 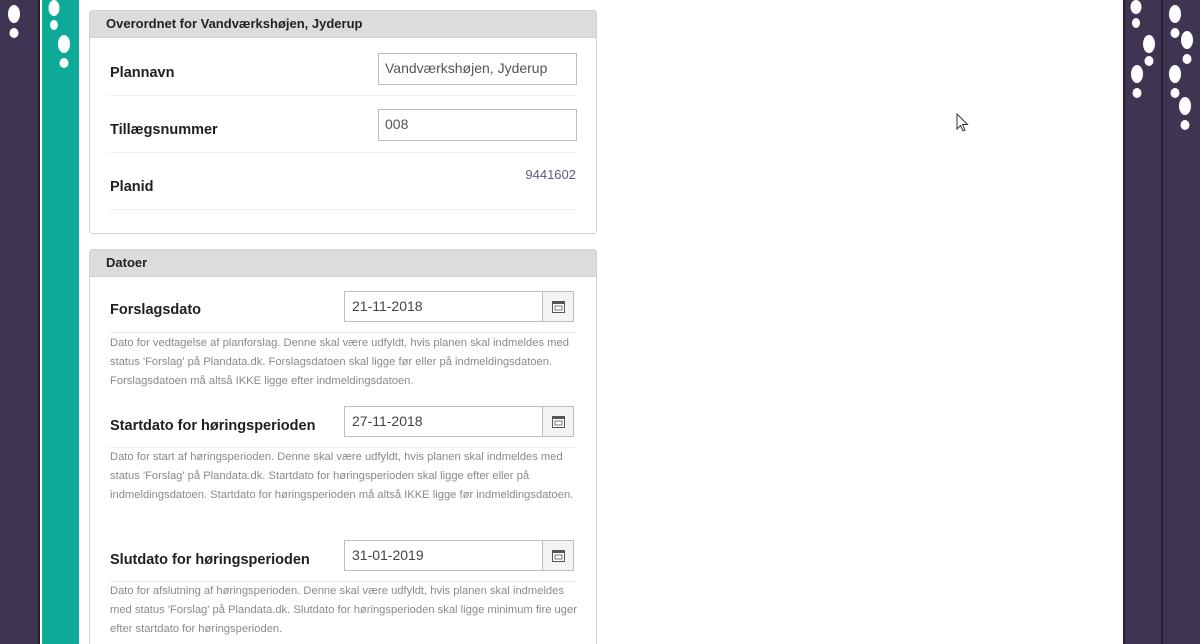 I want to click on startdato-label: Startdato for høringsperioden, so click(x=213, y=426).